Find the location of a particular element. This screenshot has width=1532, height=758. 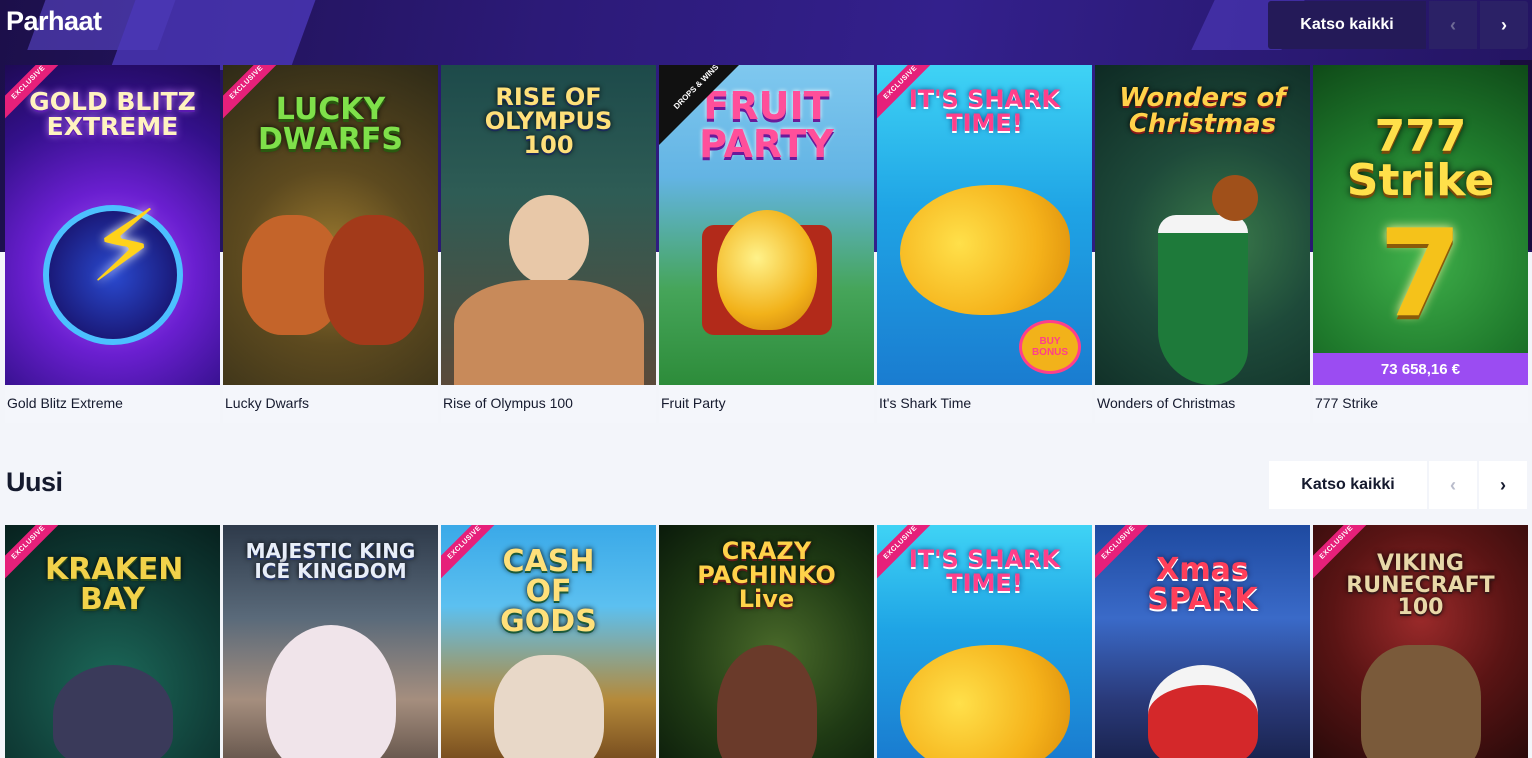

game-thumbnail: LUCKY DWARFS EXCLUSIVE is located at coordinates (330, 225).